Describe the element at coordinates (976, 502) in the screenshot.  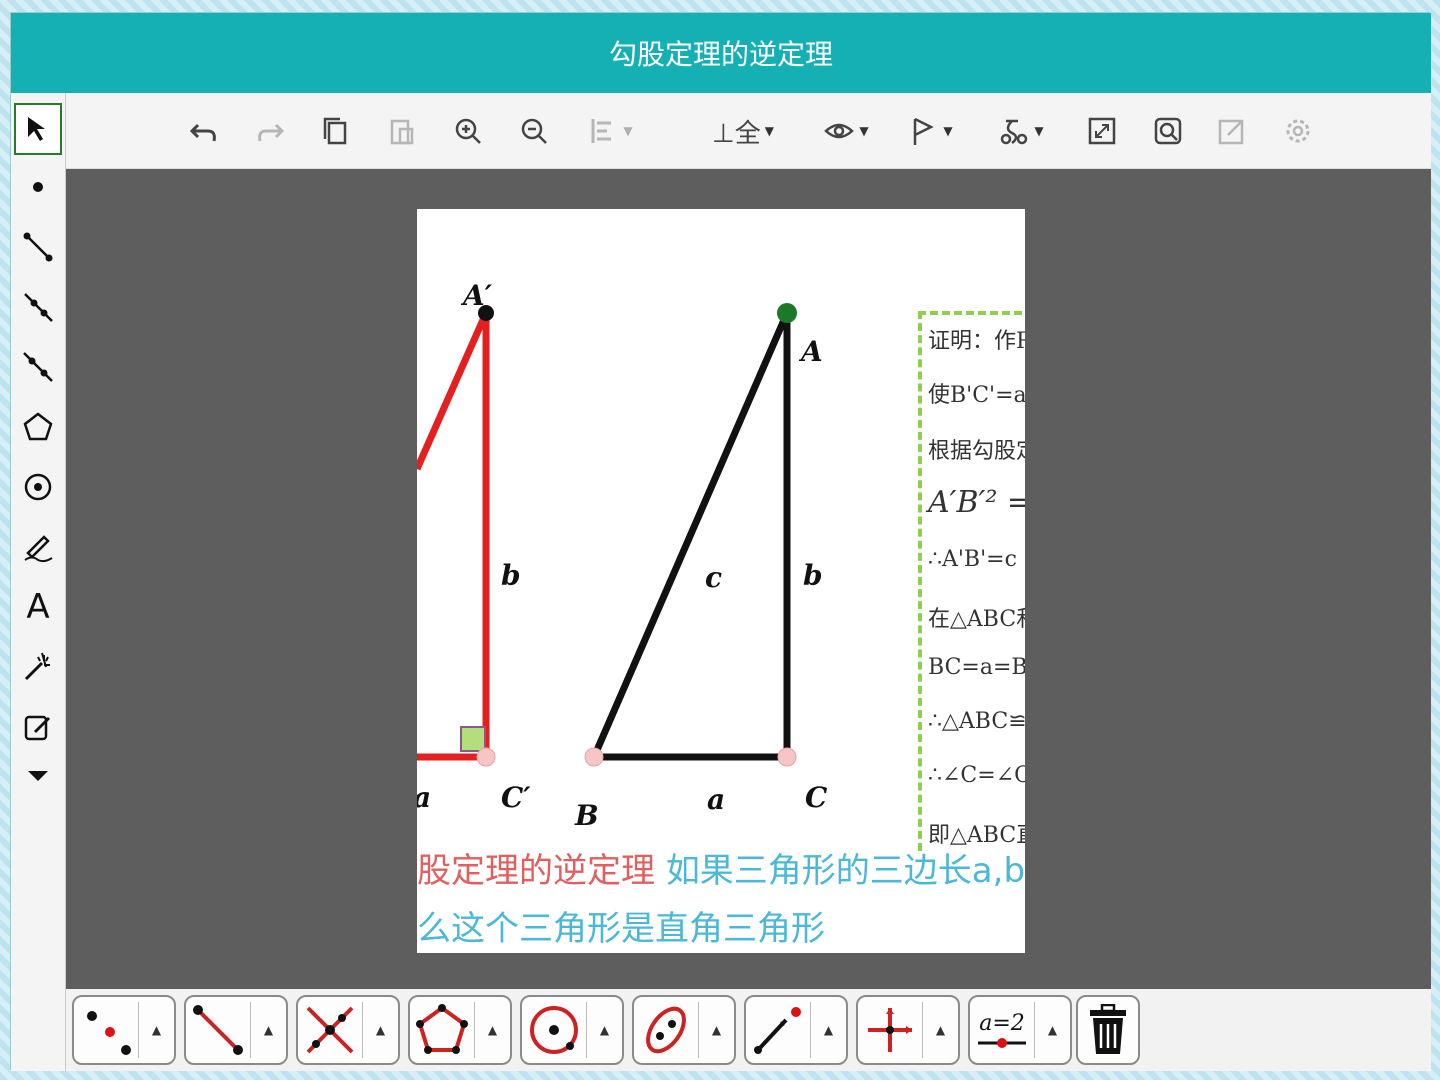
I see `proof-line: A′B′² =` at that location.